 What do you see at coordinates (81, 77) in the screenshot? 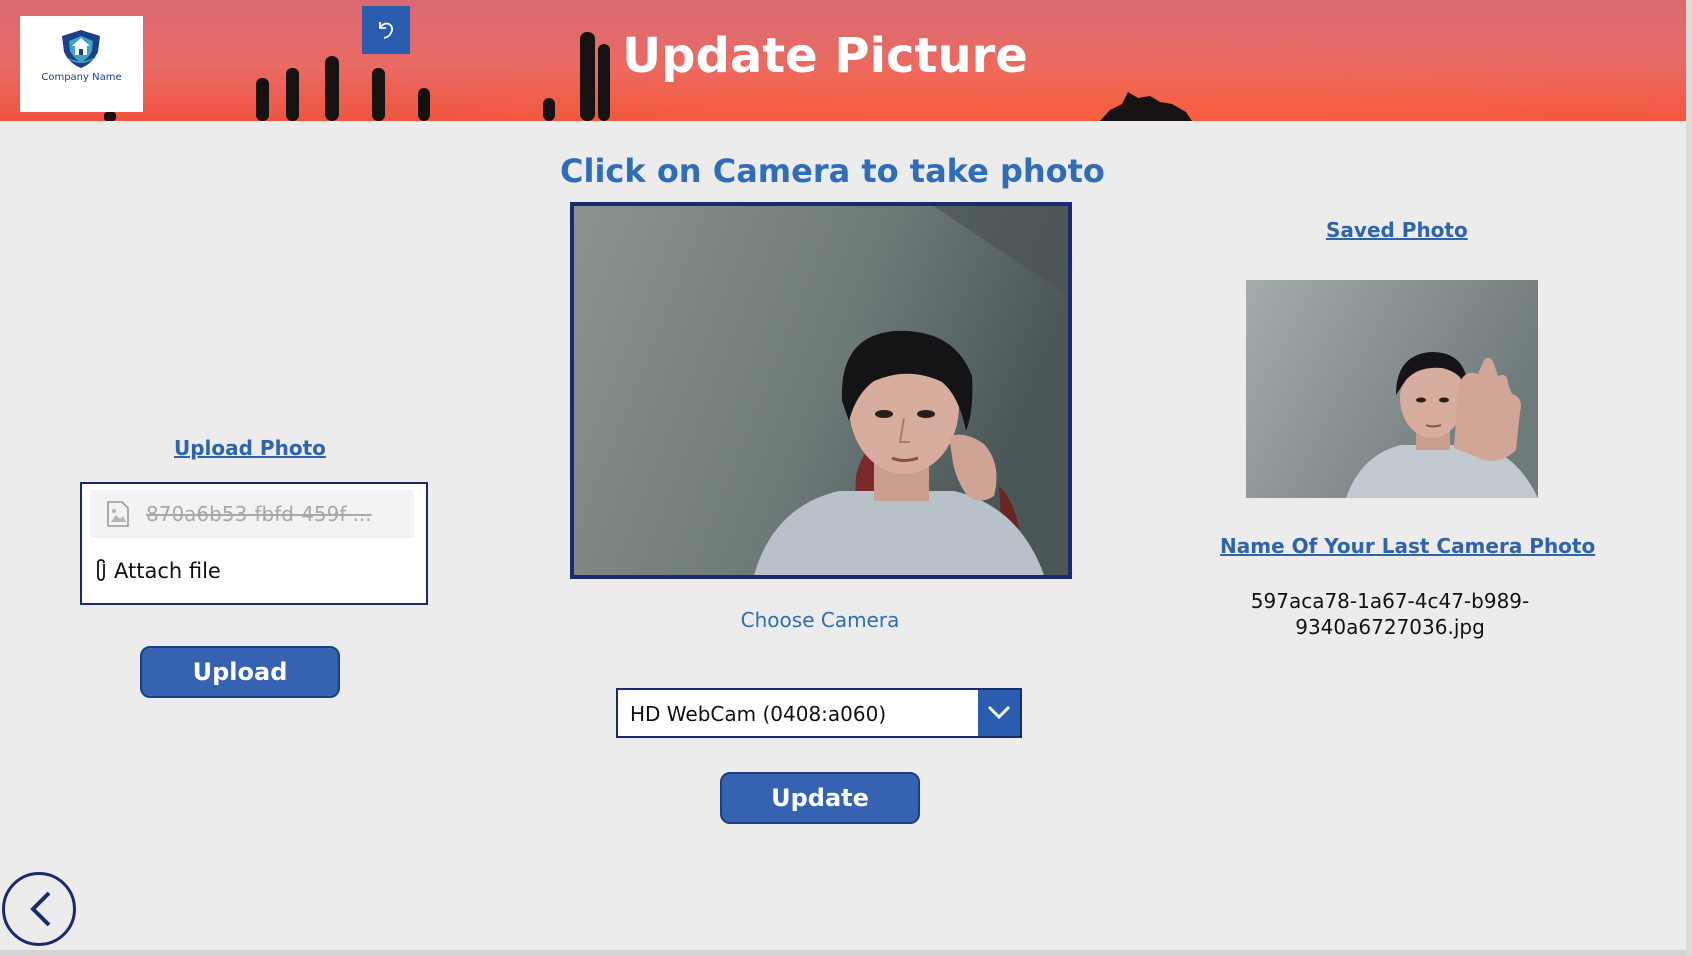
I see `logo-text: Company Name` at bounding box center [81, 77].